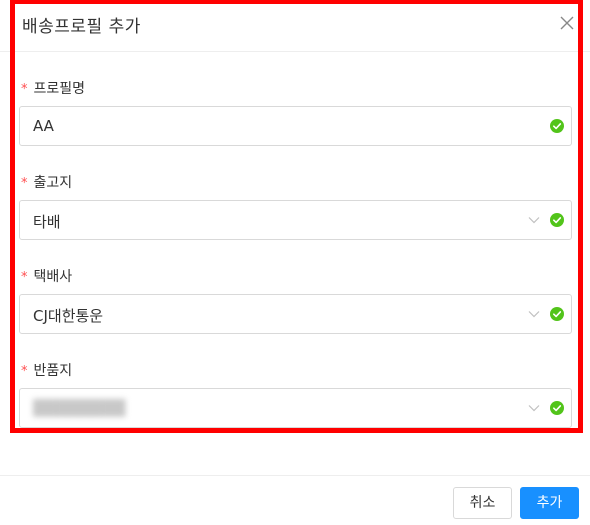 The width and height of the screenshot is (590, 525). What do you see at coordinates (53, 371) in the screenshot?
I see `return-address-label-text: 반품지` at bounding box center [53, 371].